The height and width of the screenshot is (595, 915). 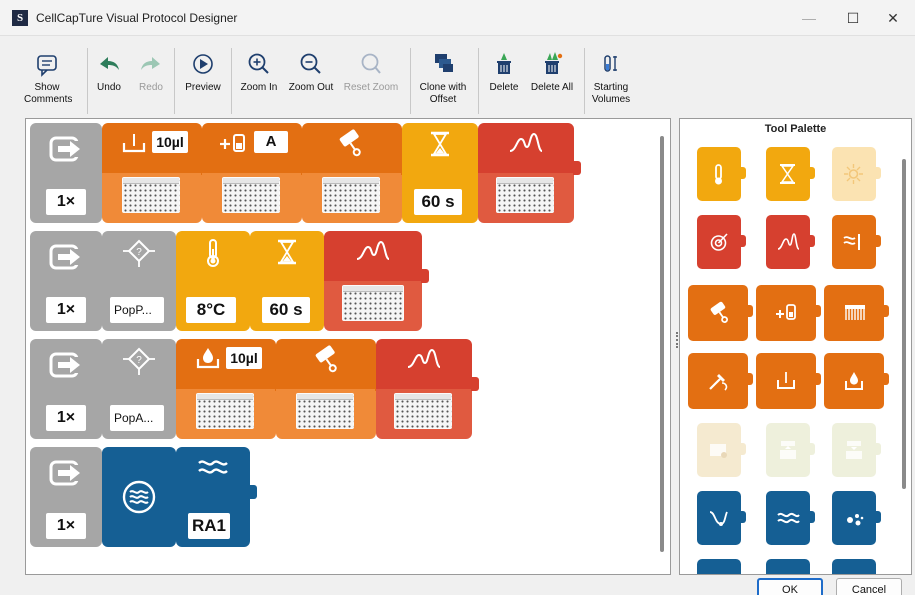 I want to click on zoom-out-button: Zoom Out, so click(x=311, y=71).